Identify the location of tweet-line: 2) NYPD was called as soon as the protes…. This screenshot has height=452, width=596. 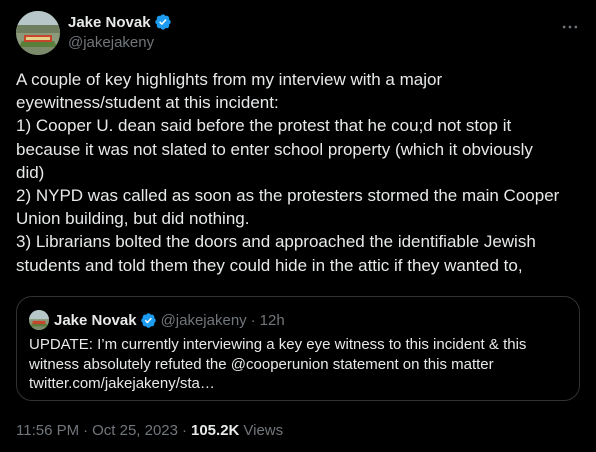
(288, 196).